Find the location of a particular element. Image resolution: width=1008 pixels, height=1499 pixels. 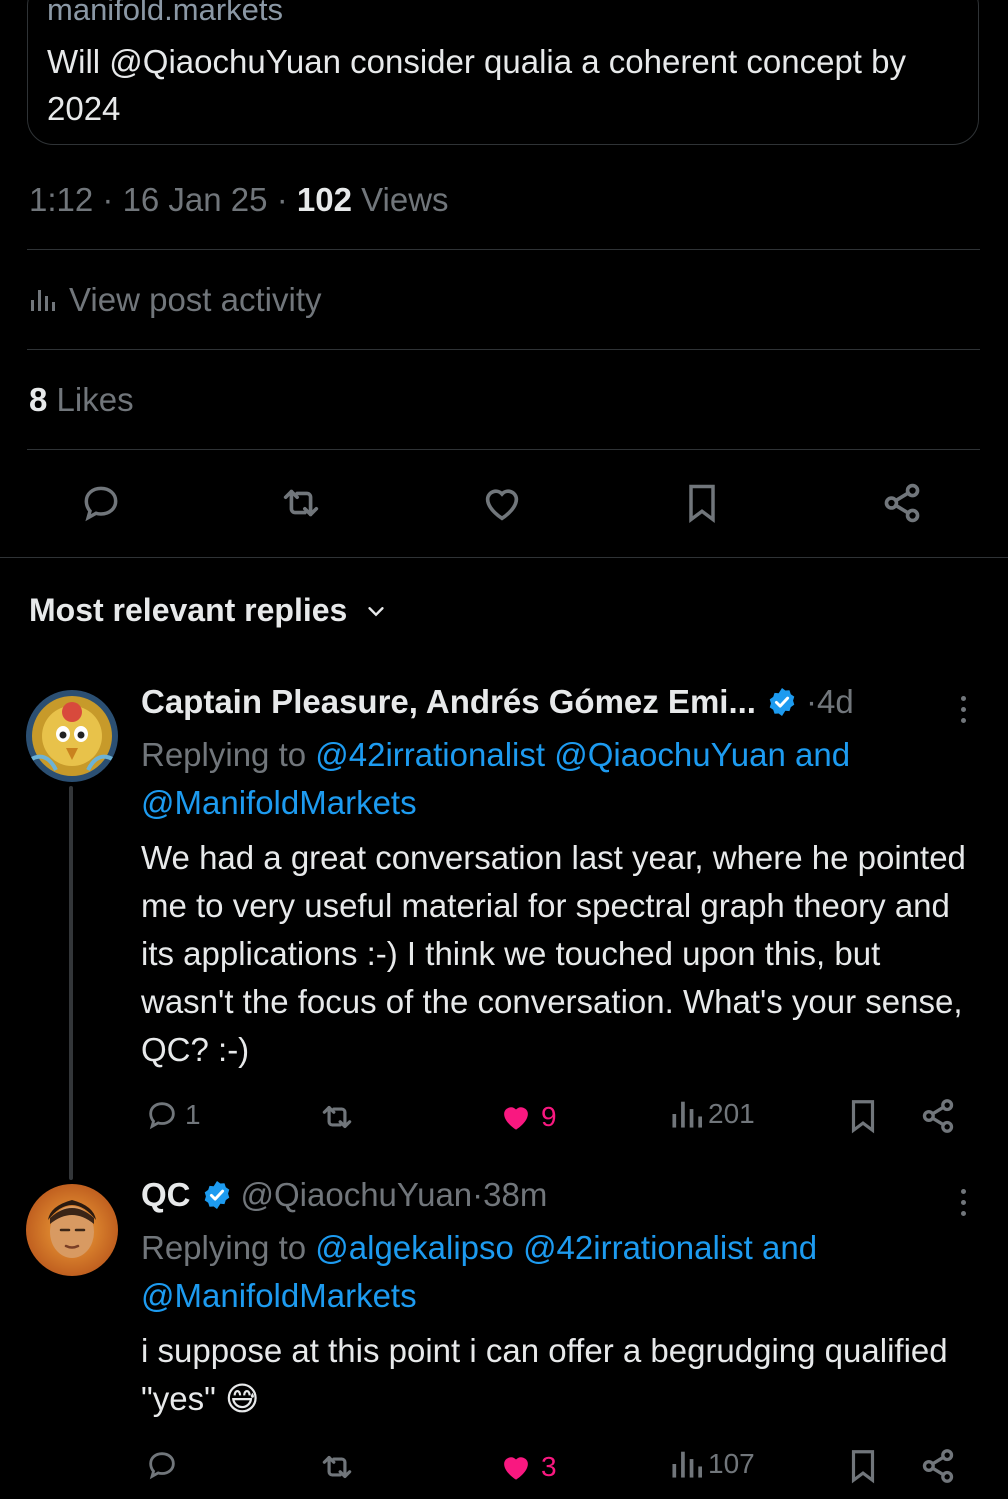

reply-time: 4d is located at coordinates (835, 702).